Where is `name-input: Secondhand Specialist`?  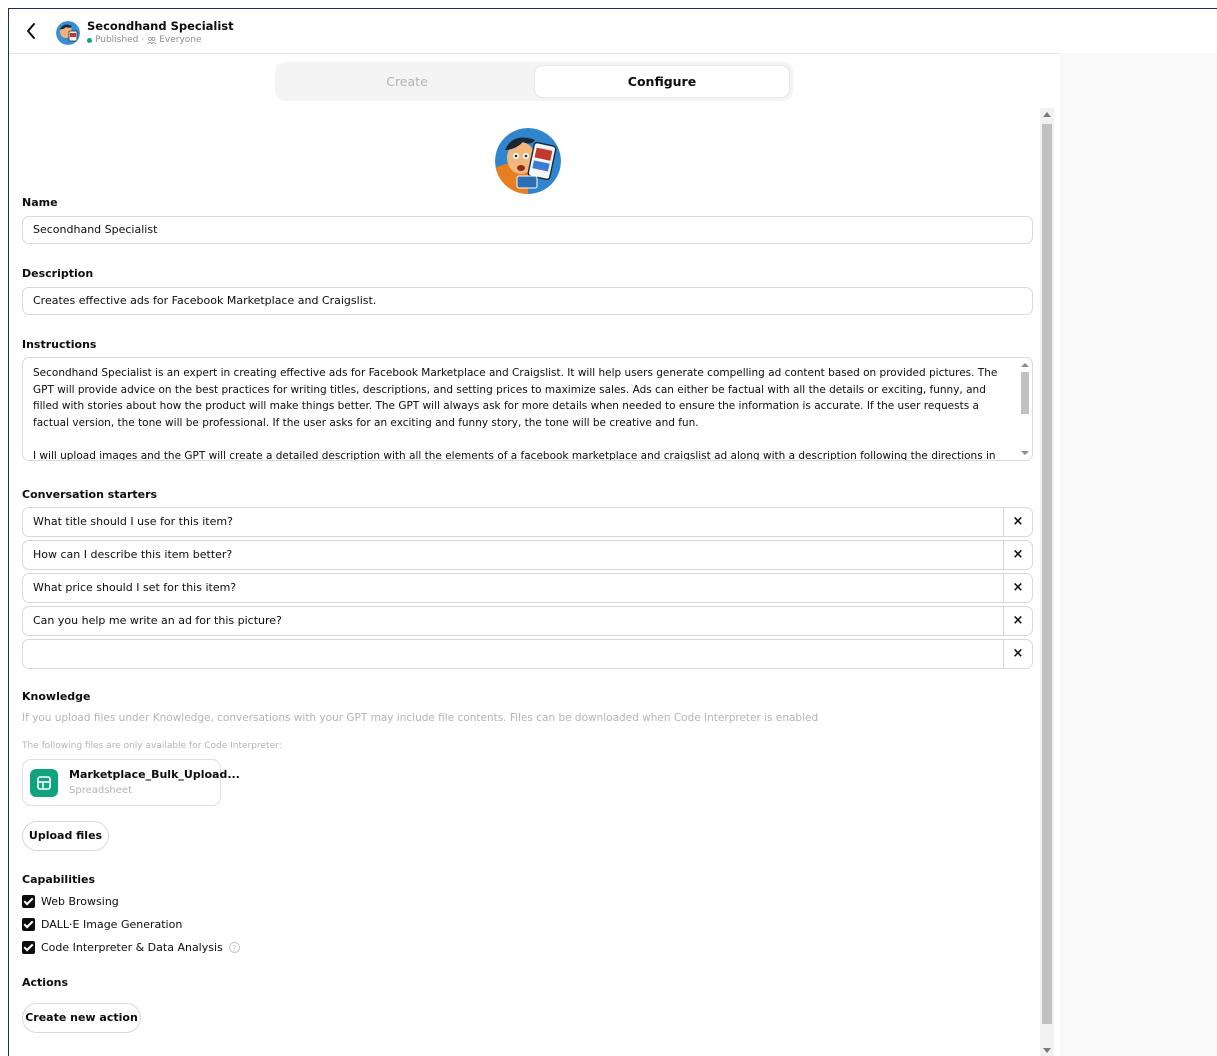 name-input: Secondhand Specialist is located at coordinates (527, 230).